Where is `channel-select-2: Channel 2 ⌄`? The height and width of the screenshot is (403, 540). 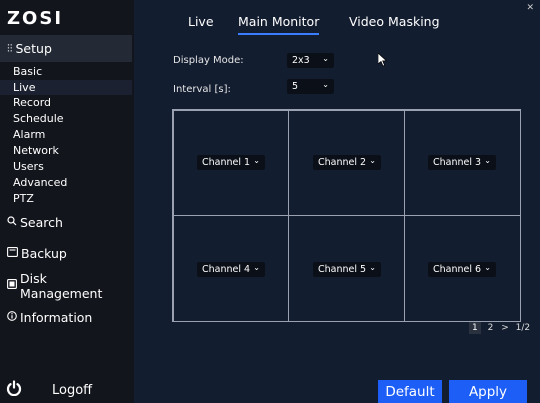 channel-select-2: Channel 2 ⌄ is located at coordinates (347, 162).